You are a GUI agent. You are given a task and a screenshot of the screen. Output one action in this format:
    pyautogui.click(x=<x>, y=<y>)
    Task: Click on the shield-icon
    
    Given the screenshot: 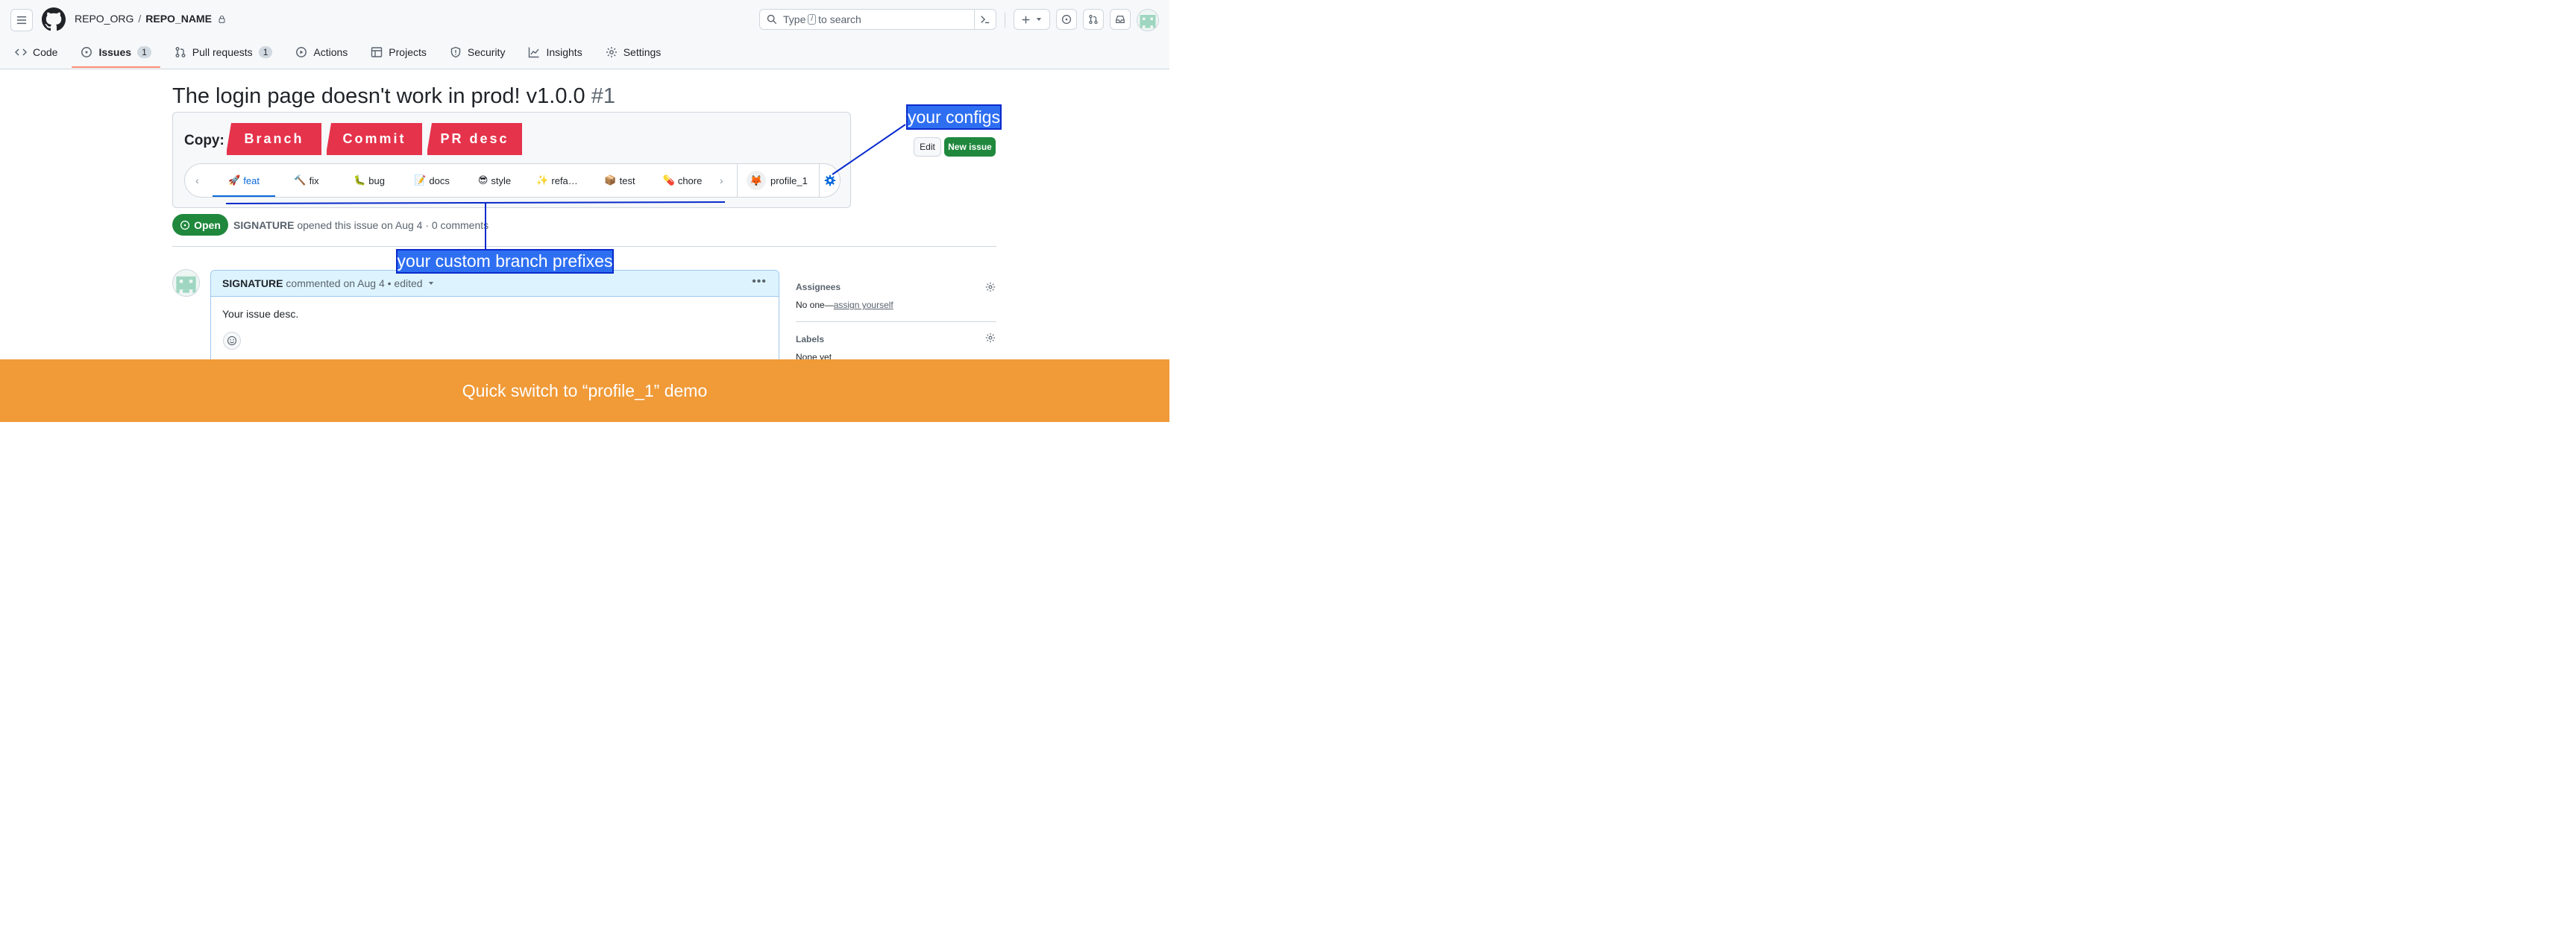 What is the action you would take?
    pyautogui.click(x=455, y=52)
    